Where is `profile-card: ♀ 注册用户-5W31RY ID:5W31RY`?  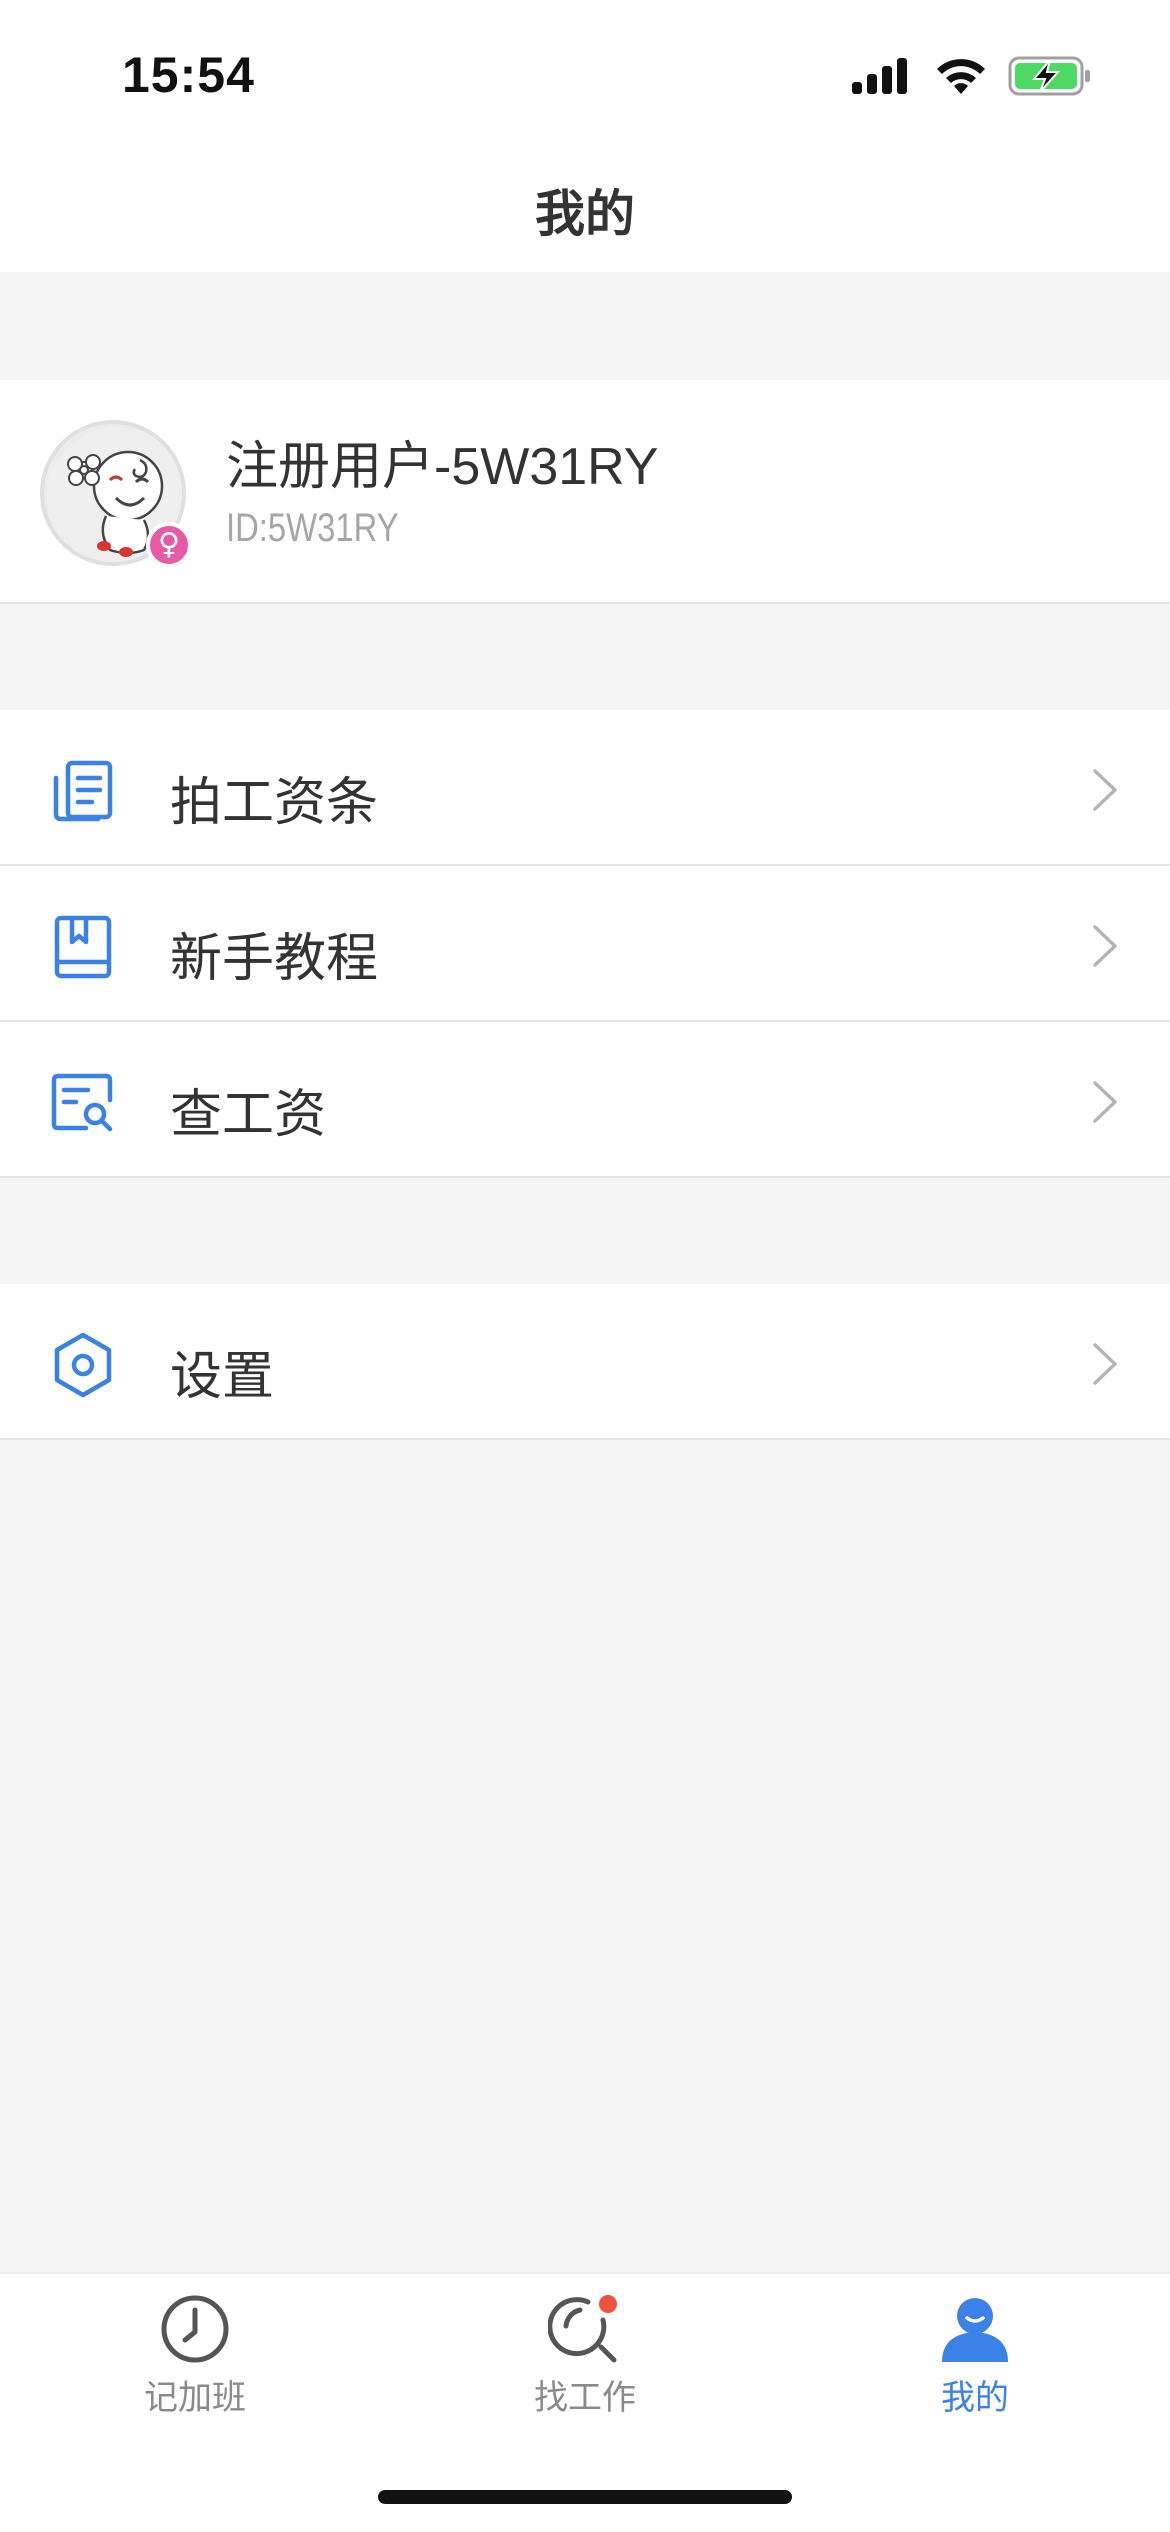
profile-card: ♀ 注册用户-5W31RY ID:5W31RY is located at coordinates (585, 492).